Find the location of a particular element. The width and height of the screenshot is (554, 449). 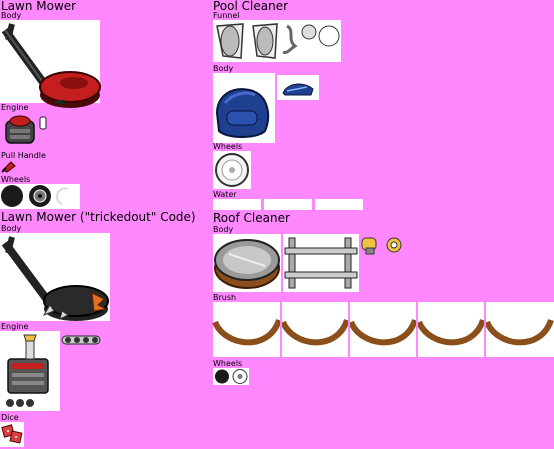

lawn-mower-engine-sprite is located at coordinates (26, 129).